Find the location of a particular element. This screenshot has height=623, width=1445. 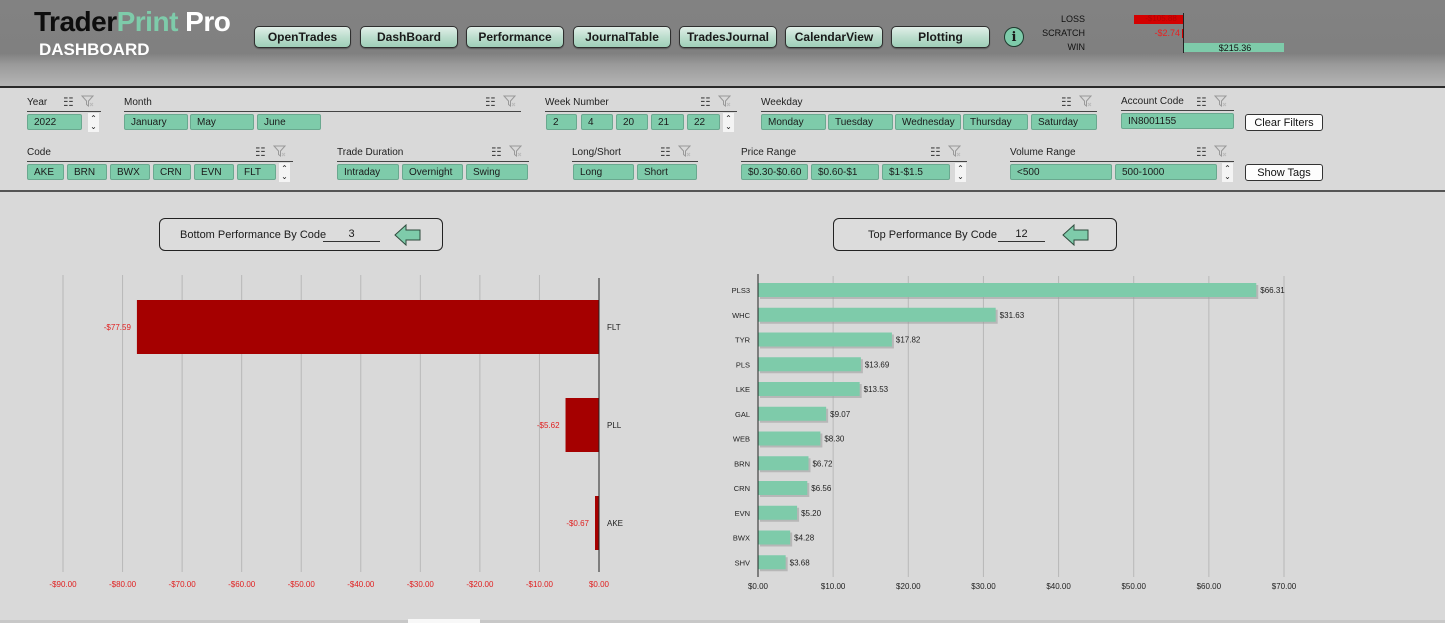

longshort-chip: Short is located at coordinates (667, 172).